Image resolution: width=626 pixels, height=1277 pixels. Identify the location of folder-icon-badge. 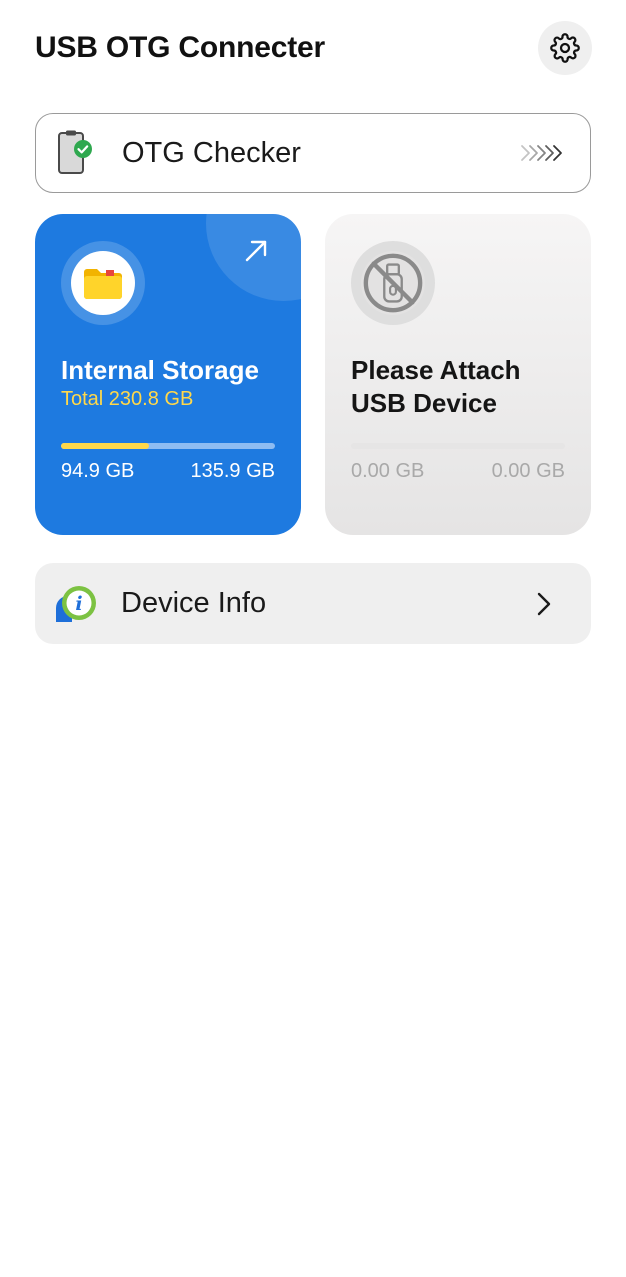
(103, 283).